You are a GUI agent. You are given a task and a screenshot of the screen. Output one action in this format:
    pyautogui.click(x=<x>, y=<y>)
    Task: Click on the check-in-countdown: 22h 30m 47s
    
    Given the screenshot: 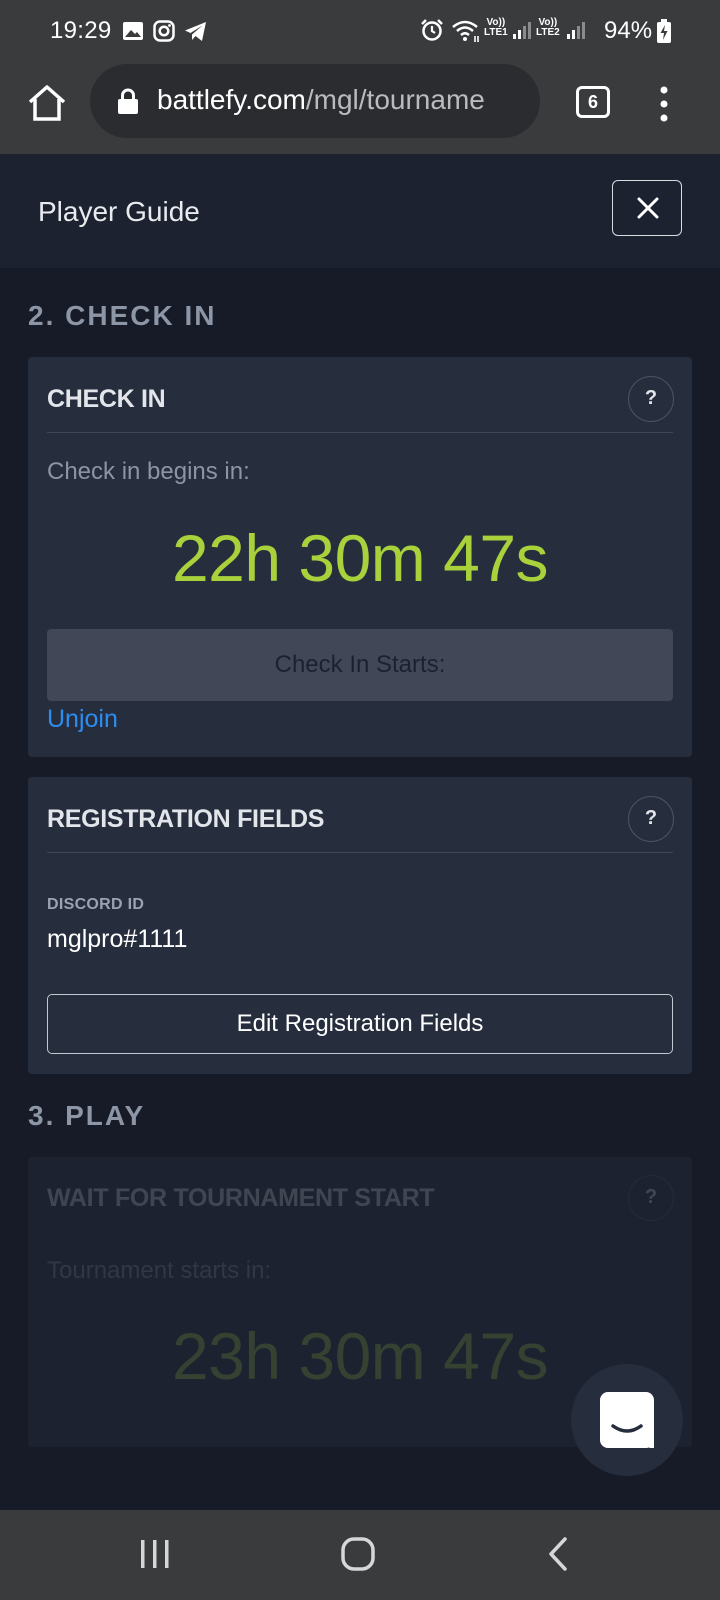 What is the action you would take?
    pyautogui.click(x=360, y=558)
    